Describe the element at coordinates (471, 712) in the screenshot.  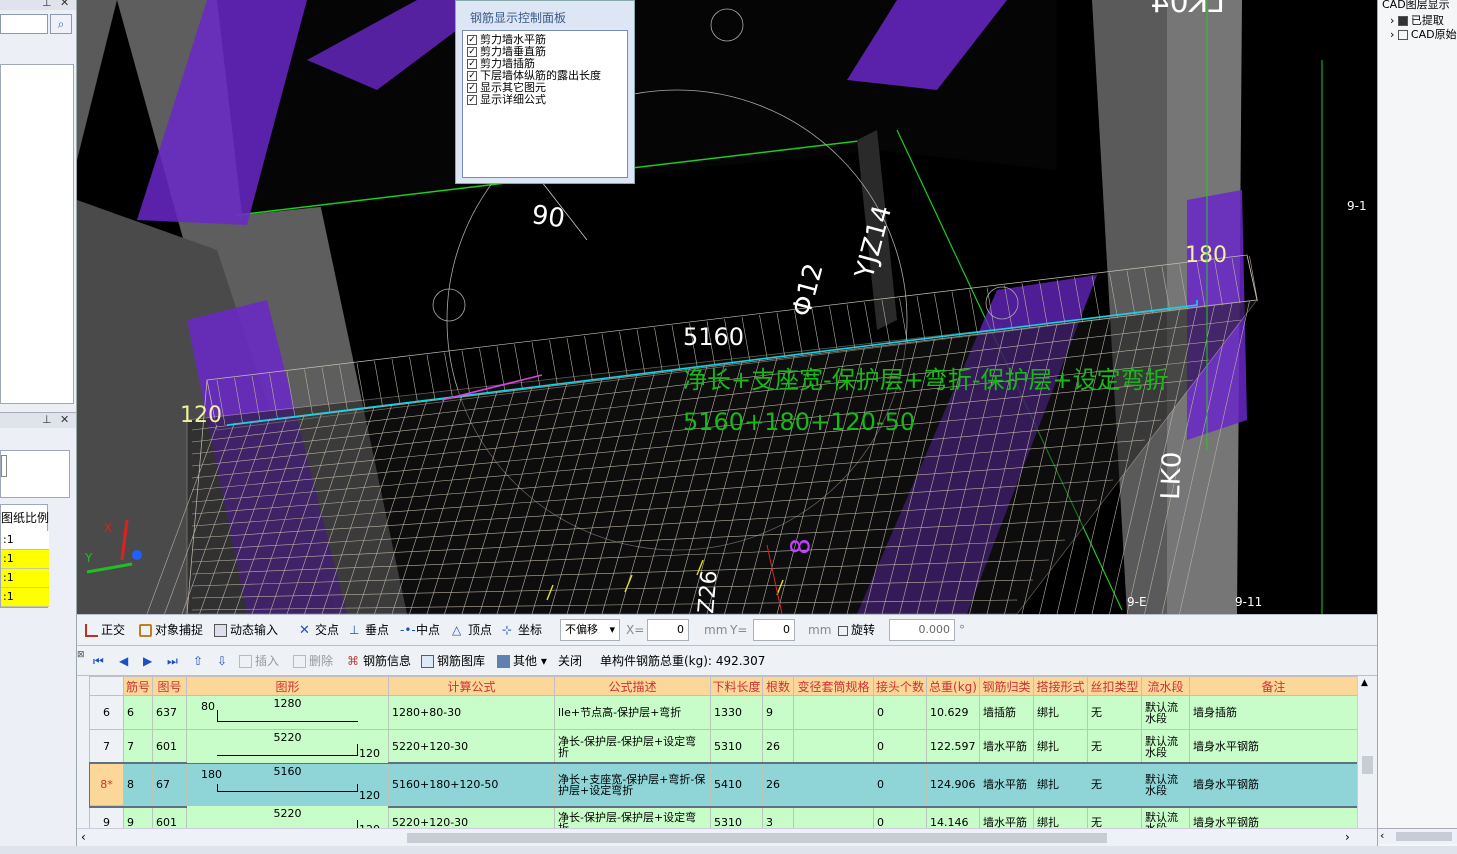
I see `formula-cell: 1280+80-30` at that location.